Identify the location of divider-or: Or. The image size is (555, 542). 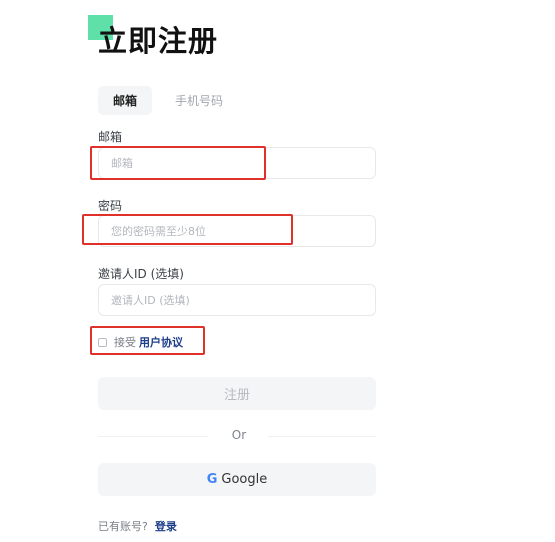
(239, 435).